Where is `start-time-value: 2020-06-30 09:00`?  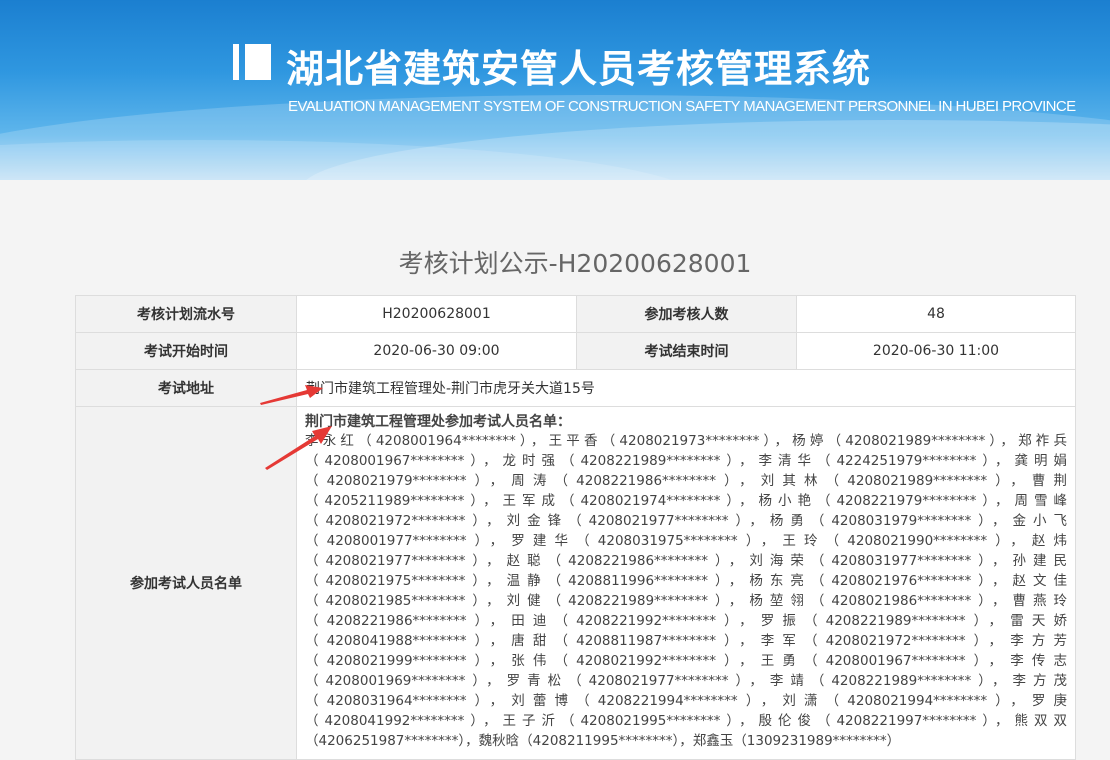
start-time-value: 2020-06-30 09:00 is located at coordinates (436, 351).